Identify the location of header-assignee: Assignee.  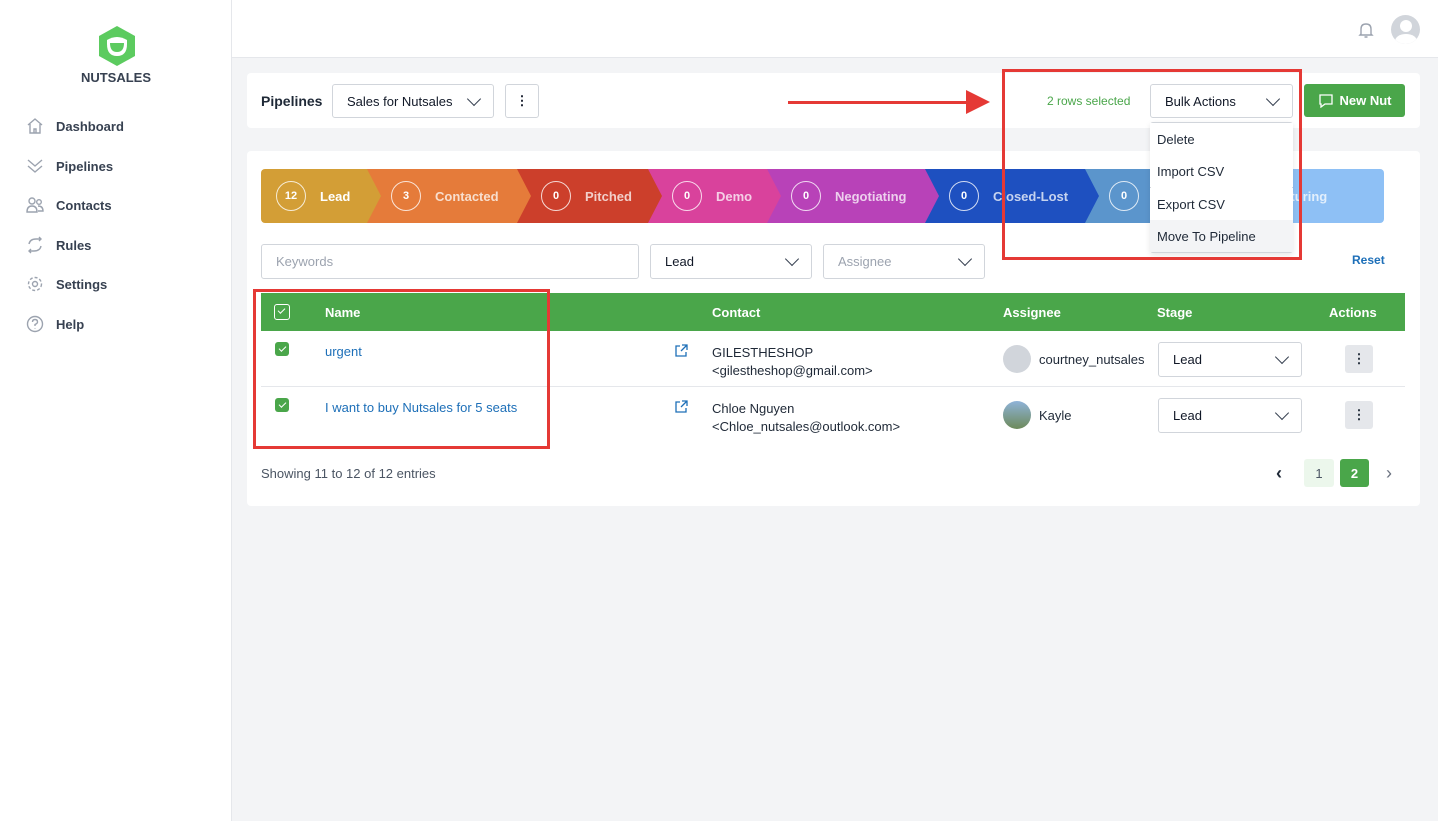
(1032, 312).